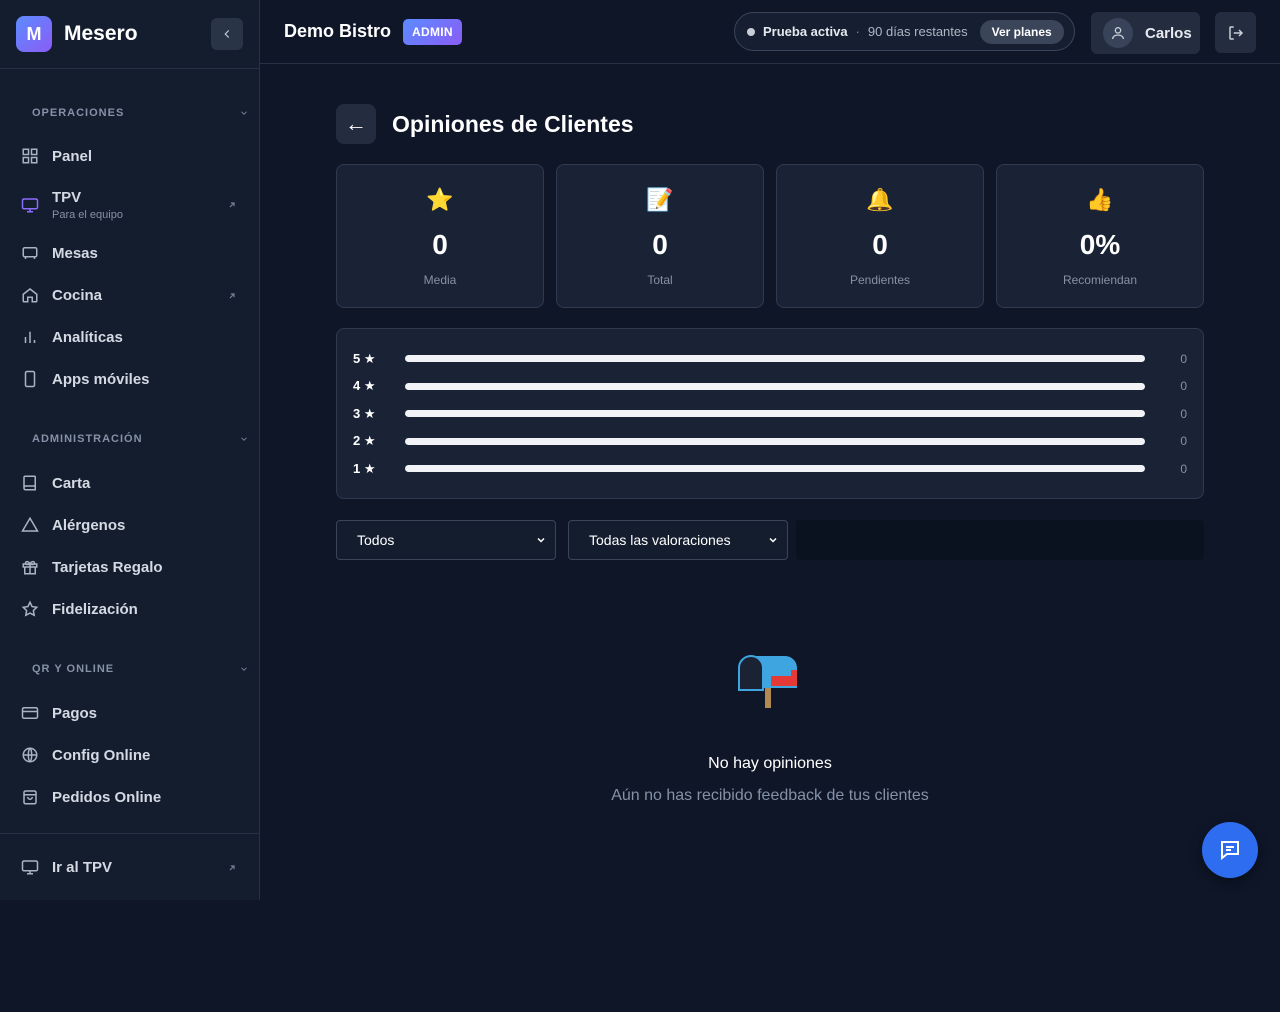  Describe the element at coordinates (30, 253) in the screenshot. I see `table-icon` at that location.